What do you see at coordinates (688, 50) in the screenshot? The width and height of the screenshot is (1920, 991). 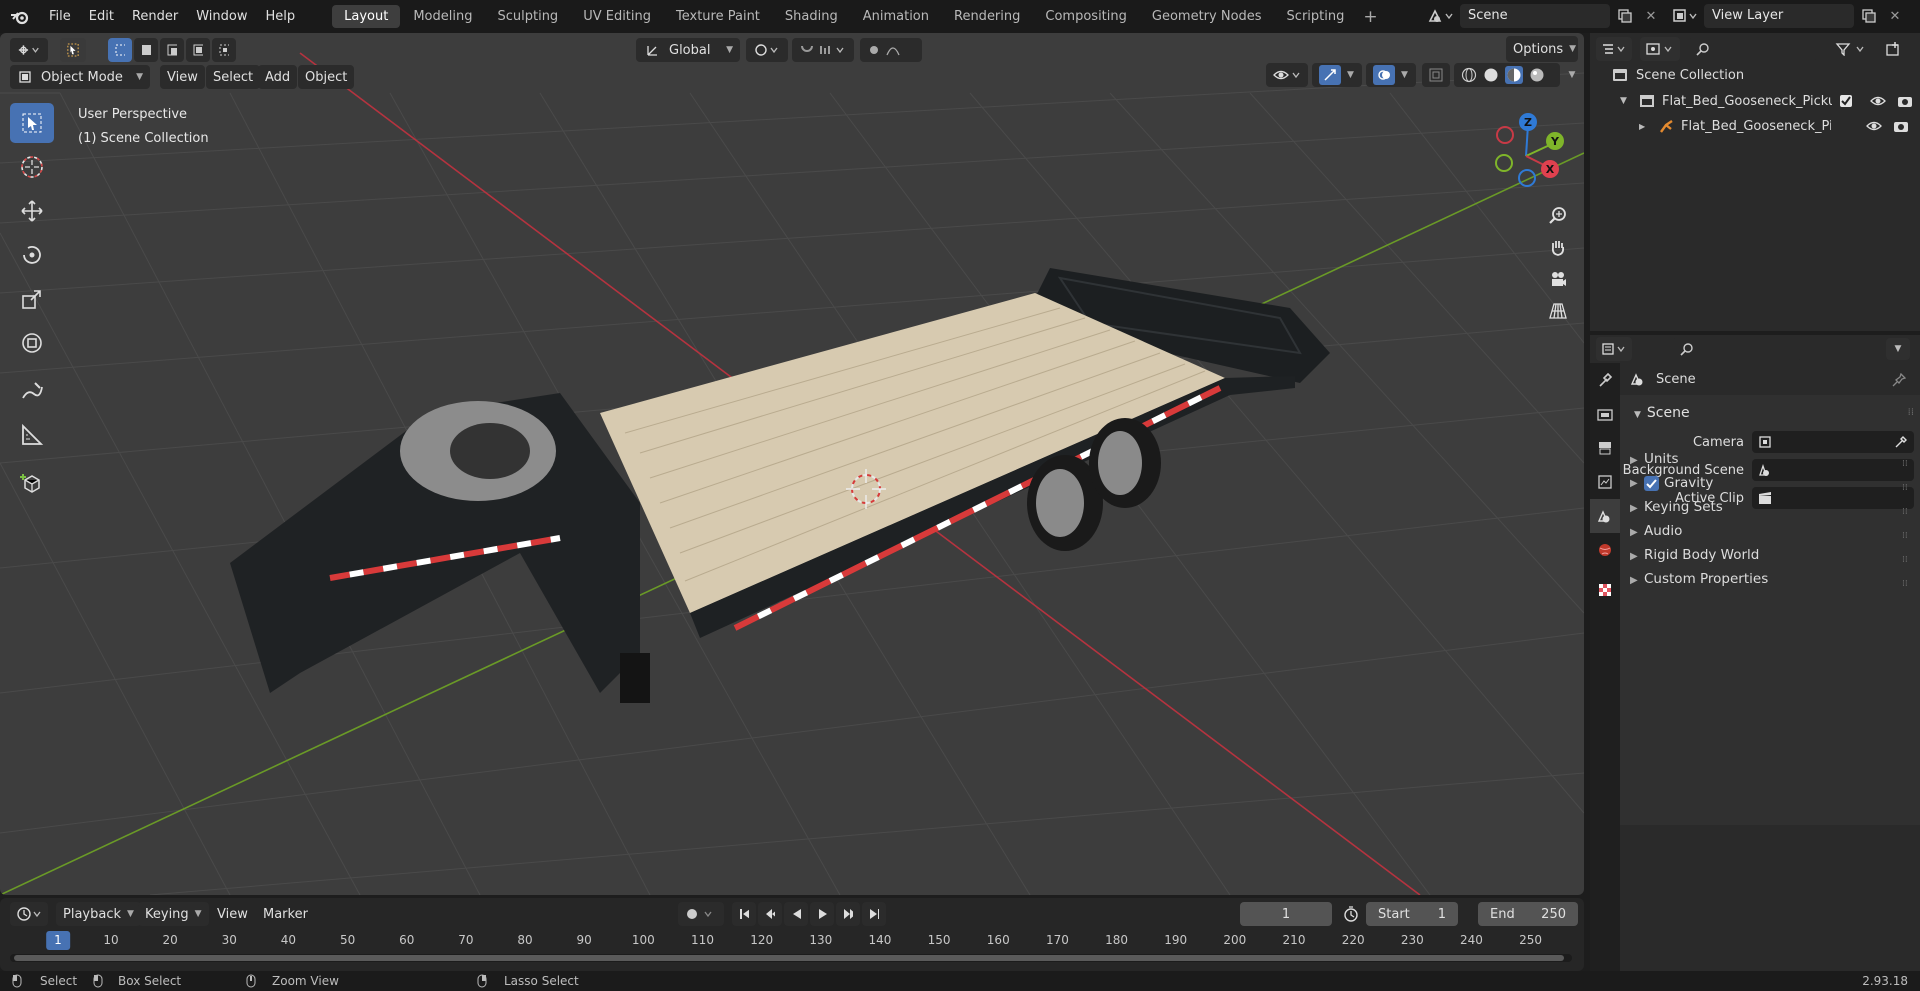 I see `transform-orientation-dropdown: Global ▼` at bounding box center [688, 50].